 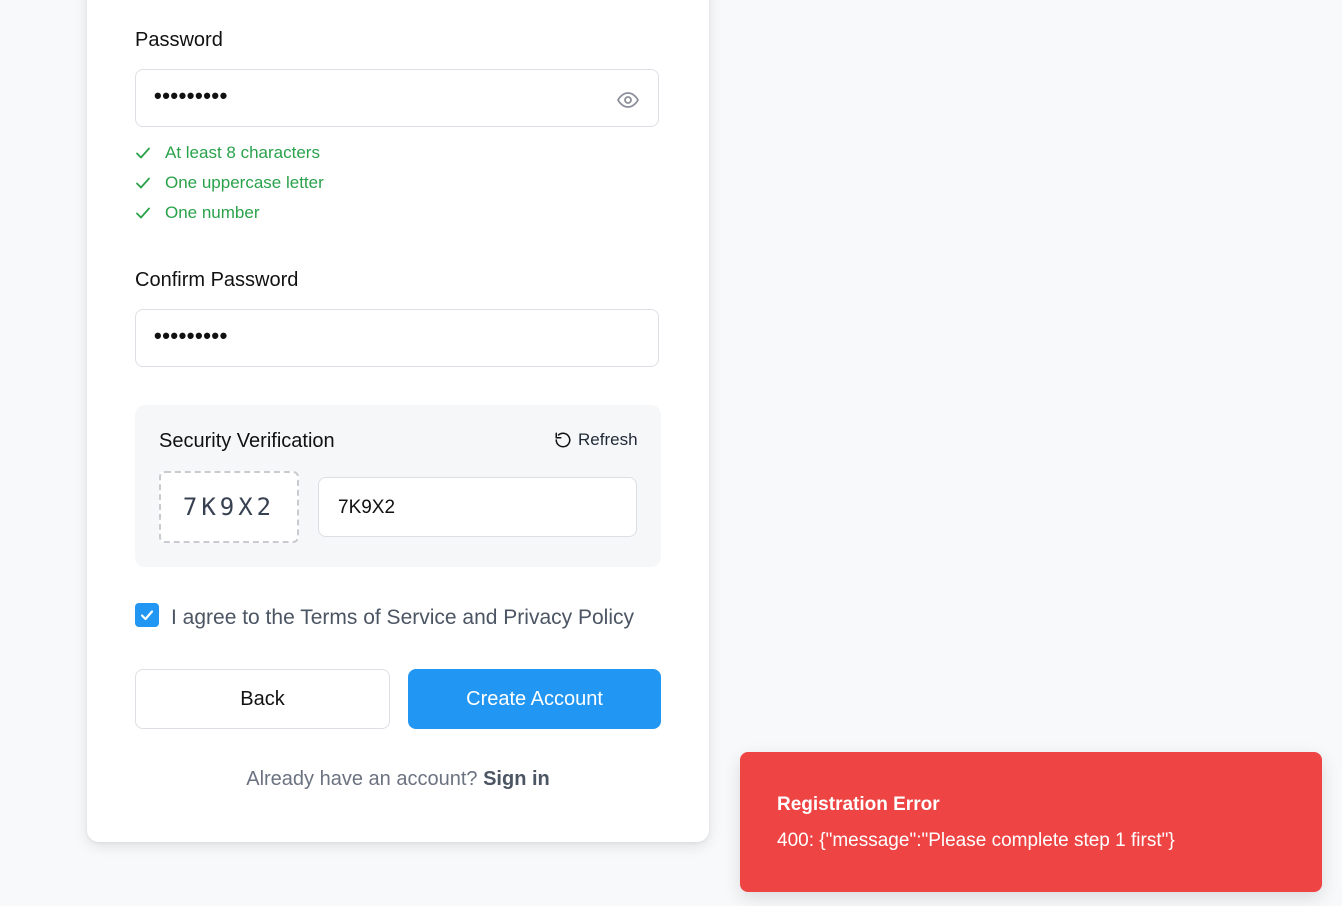 What do you see at coordinates (179, 40) in the screenshot?
I see `password-label: Password` at bounding box center [179, 40].